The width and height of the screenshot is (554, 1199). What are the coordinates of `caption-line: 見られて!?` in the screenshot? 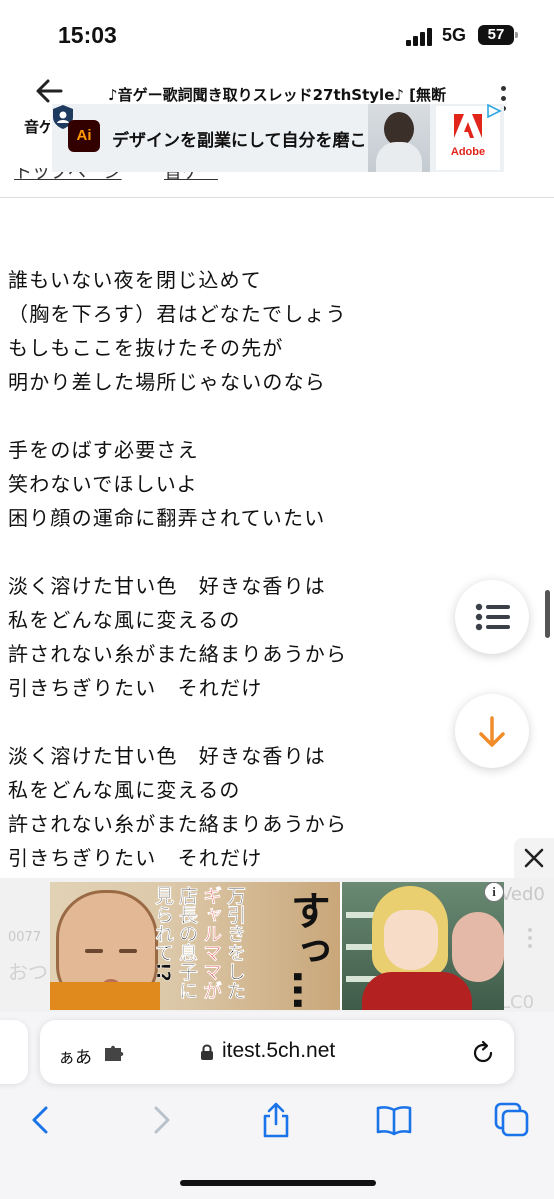 It's located at (163, 934).